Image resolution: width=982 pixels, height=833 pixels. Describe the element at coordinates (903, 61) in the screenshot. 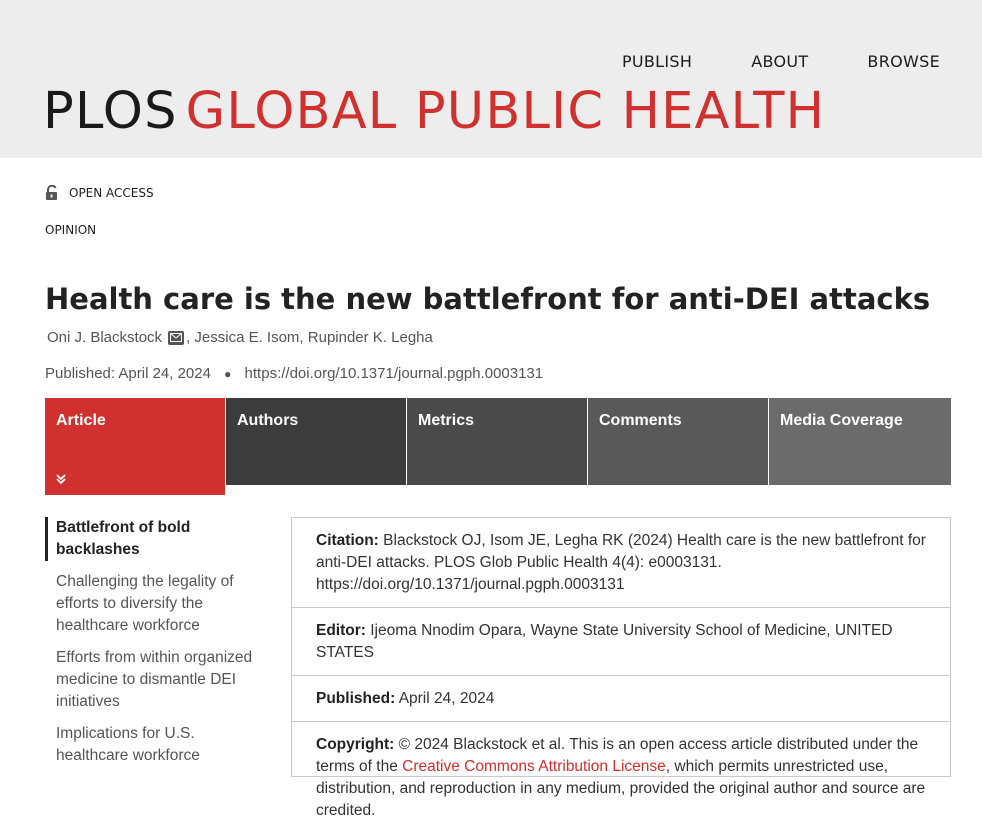

I see `nav-browse-link: BROWSE` at that location.